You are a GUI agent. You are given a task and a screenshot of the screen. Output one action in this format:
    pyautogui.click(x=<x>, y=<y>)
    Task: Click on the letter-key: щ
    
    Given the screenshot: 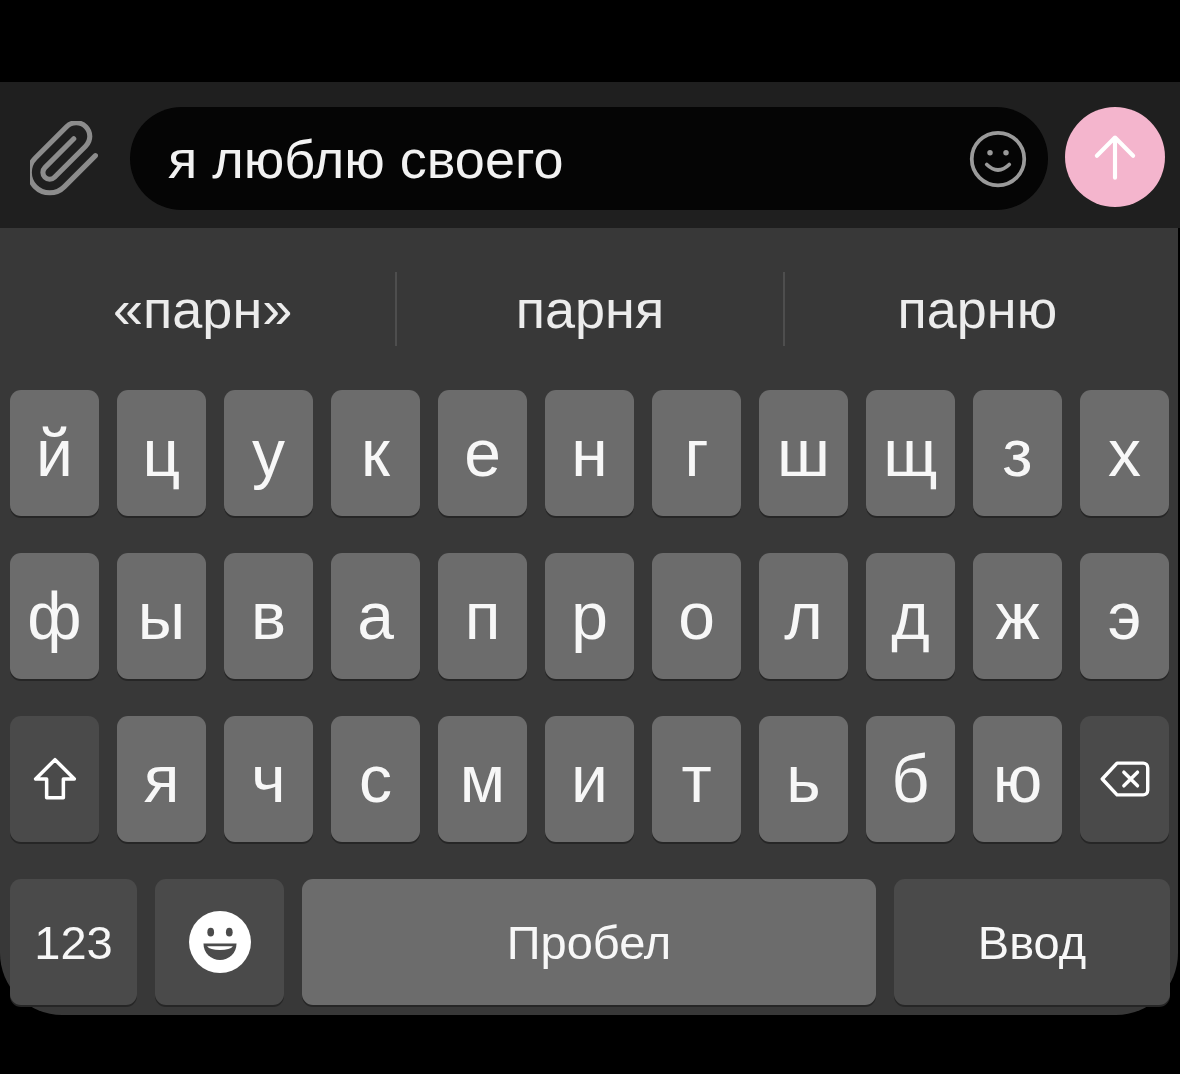 What is the action you would take?
    pyautogui.click(x=910, y=453)
    